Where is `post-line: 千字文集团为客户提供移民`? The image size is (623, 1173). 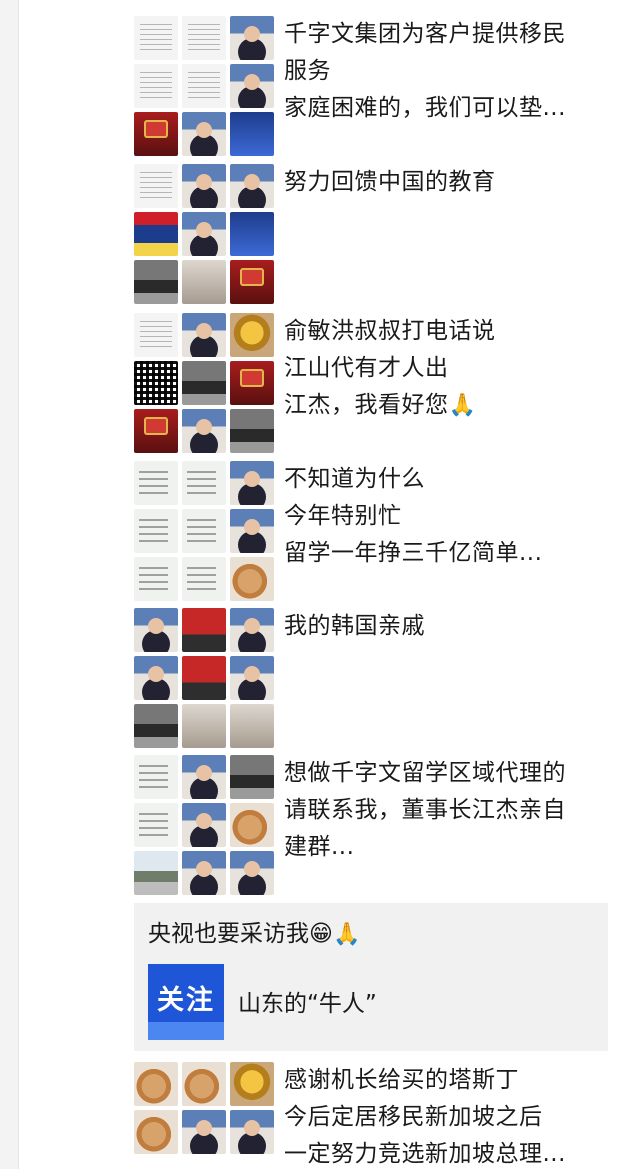 post-line: 千字文集团为客户提供移民 is located at coordinates (425, 34).